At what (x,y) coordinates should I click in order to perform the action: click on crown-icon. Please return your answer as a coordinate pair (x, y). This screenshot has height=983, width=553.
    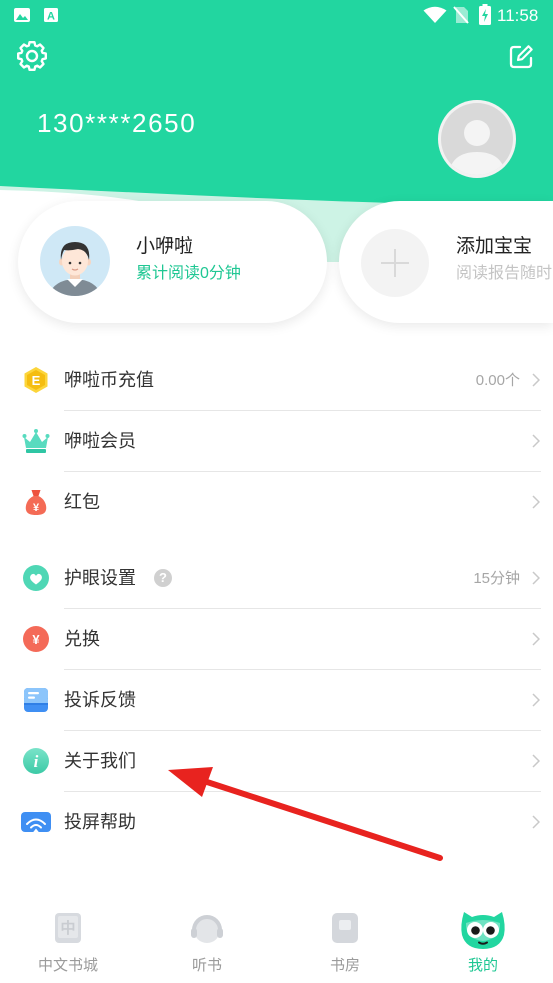
    Looking at the image, I should click on (36, 441).